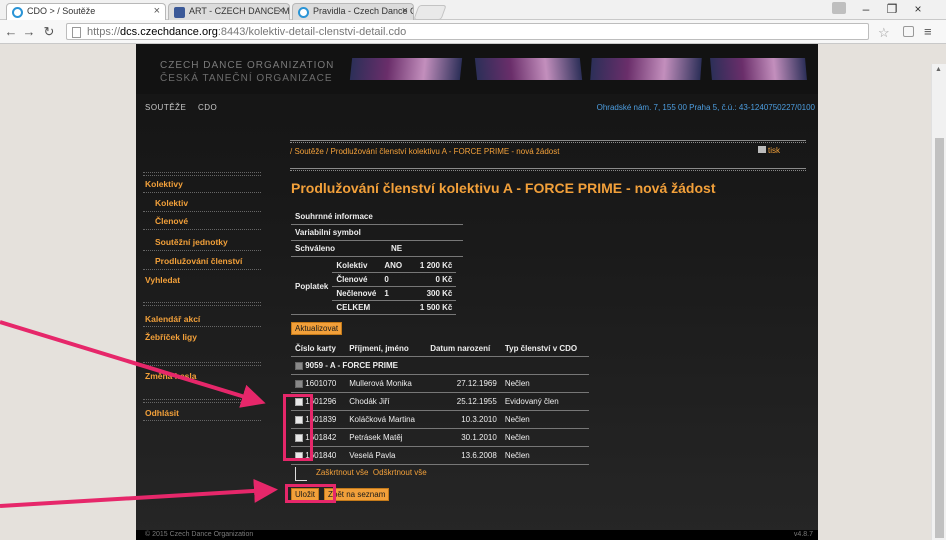 This screenshot has width=946, height=540. I want to click on scrollbar-thumb, so click(939, 338).